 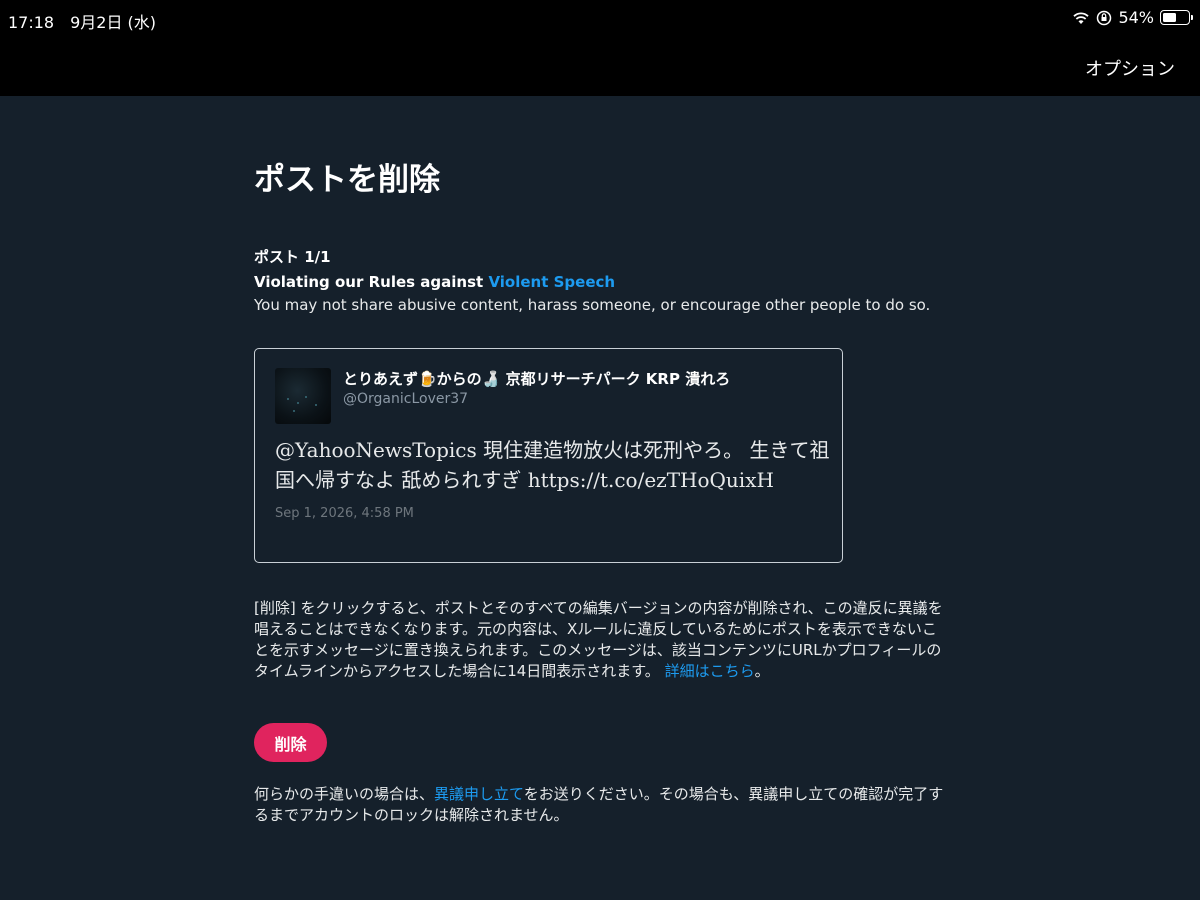 I want to click on orientation-lock-icon, so click(x=1104, y=18).